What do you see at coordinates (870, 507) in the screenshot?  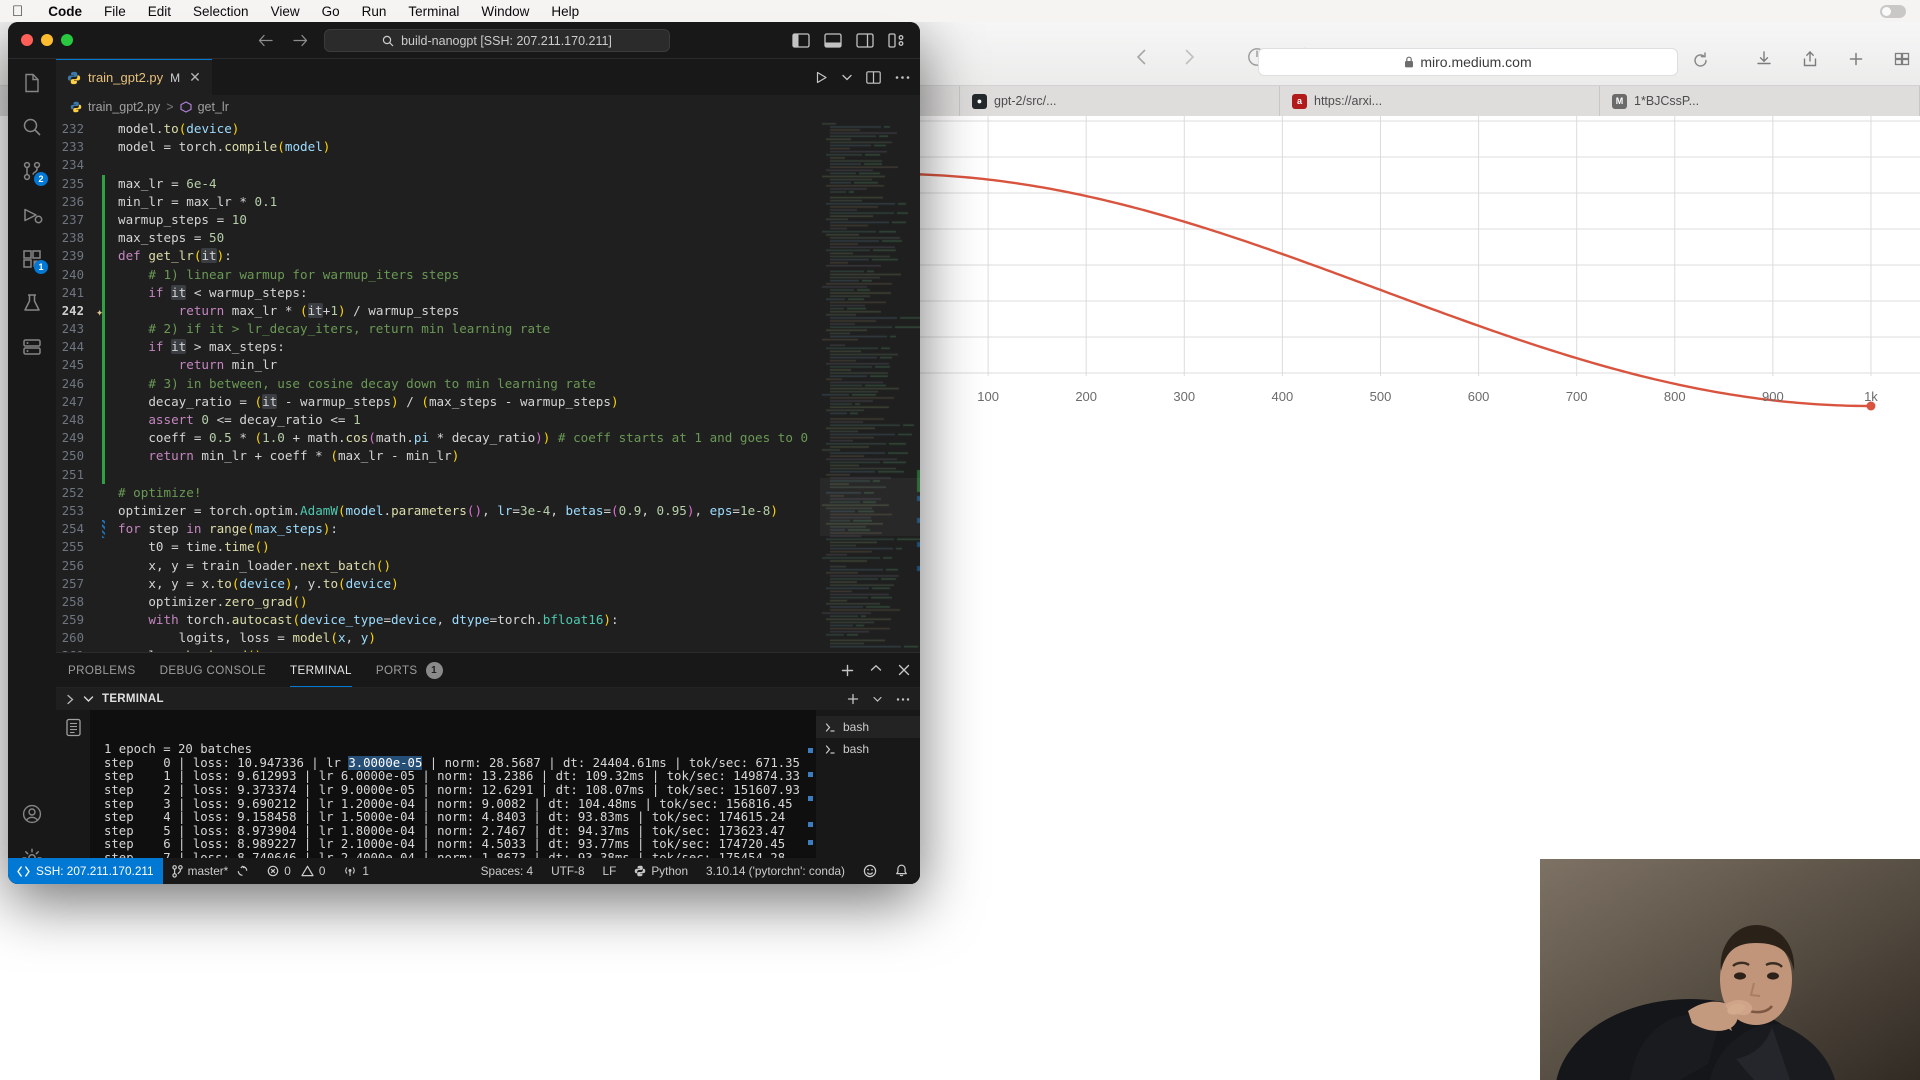 I see `minimap-slider` at bounding box center [870, 507].